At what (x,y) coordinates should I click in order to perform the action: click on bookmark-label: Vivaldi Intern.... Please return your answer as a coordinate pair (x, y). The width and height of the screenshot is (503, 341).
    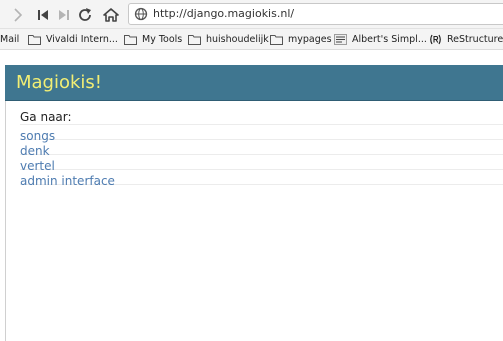
    Looking at the image, I should click on (82, 39).